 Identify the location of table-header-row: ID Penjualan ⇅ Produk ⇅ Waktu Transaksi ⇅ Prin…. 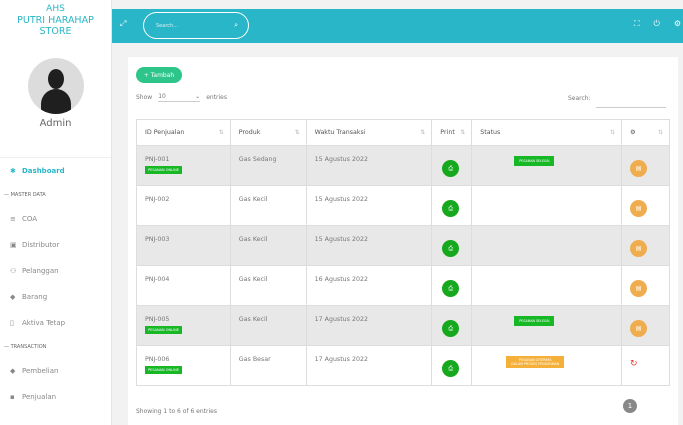
(403, 132).